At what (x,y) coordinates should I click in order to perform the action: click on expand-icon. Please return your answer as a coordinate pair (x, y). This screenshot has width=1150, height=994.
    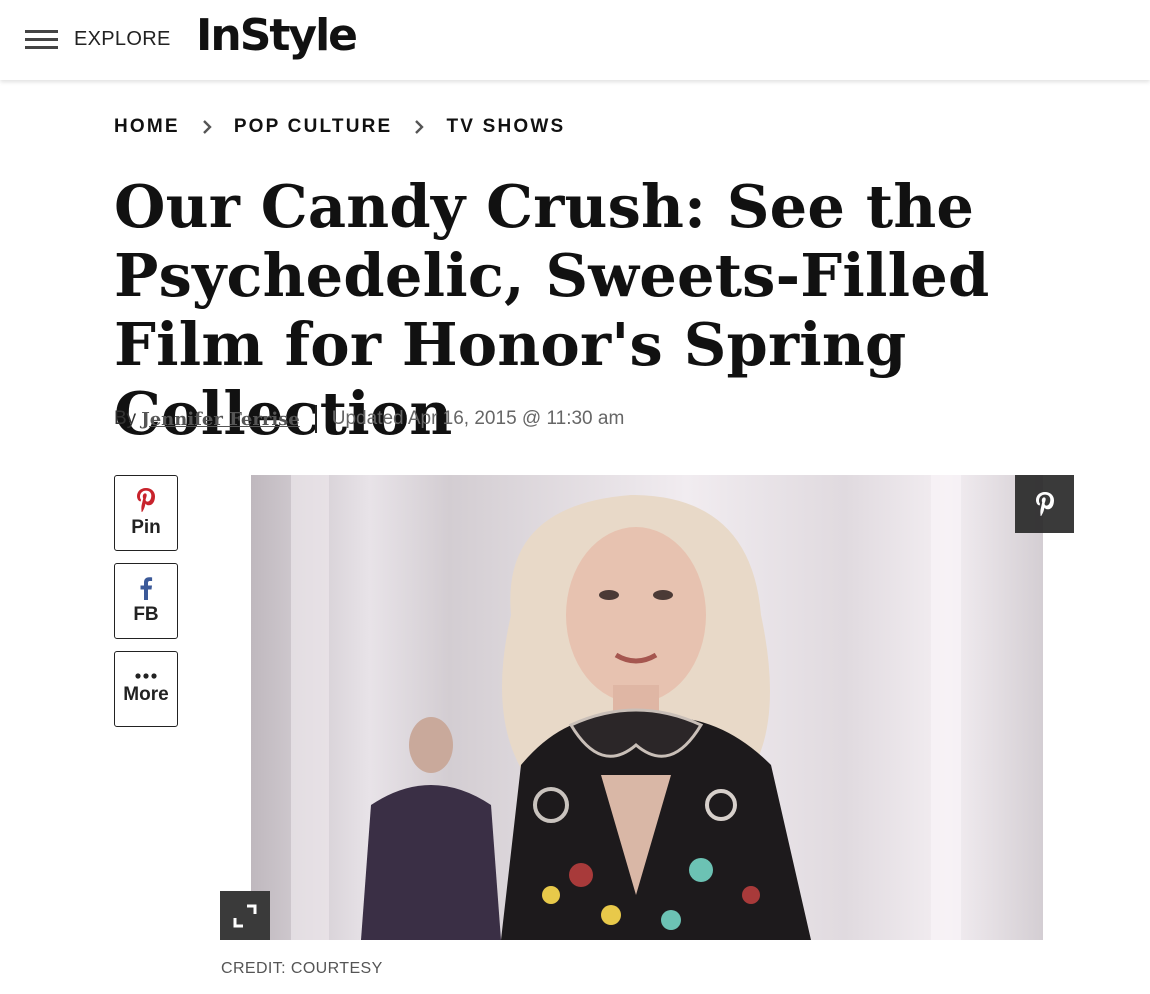
    Looking at the image, I should click on (245, 915).